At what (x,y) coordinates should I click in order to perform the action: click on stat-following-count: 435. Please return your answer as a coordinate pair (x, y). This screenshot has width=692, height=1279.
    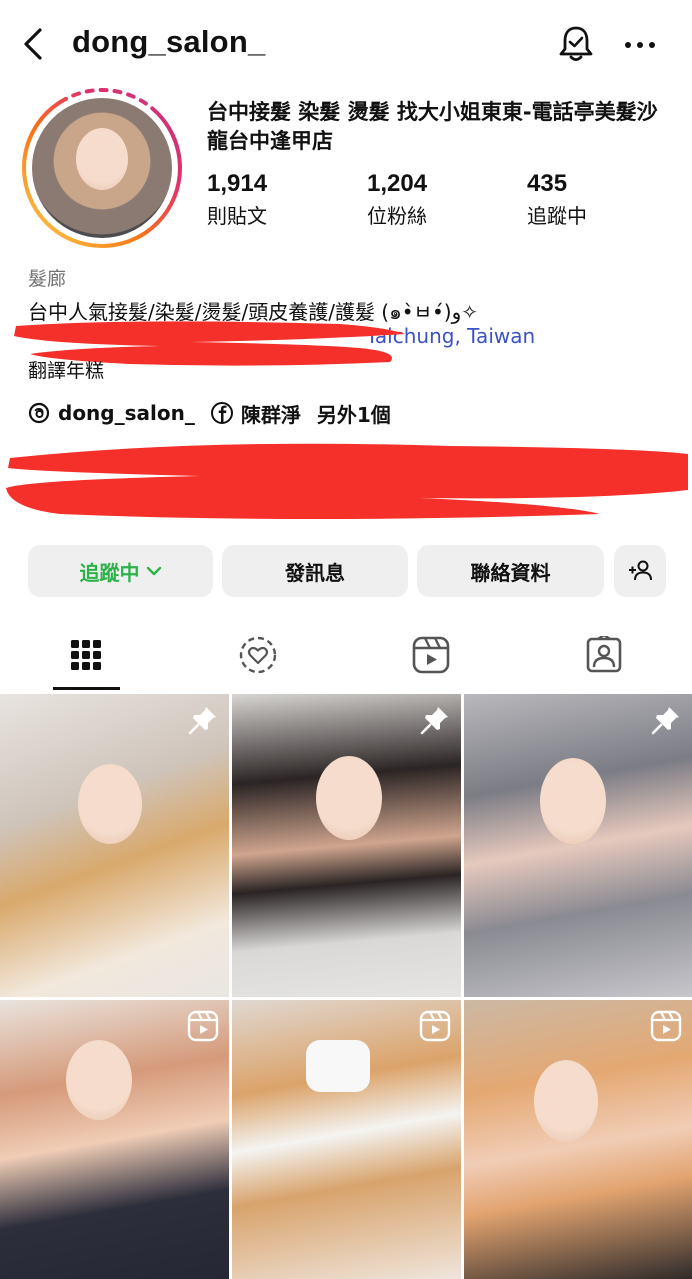
    Looking at the image, I should click on (547, 183).